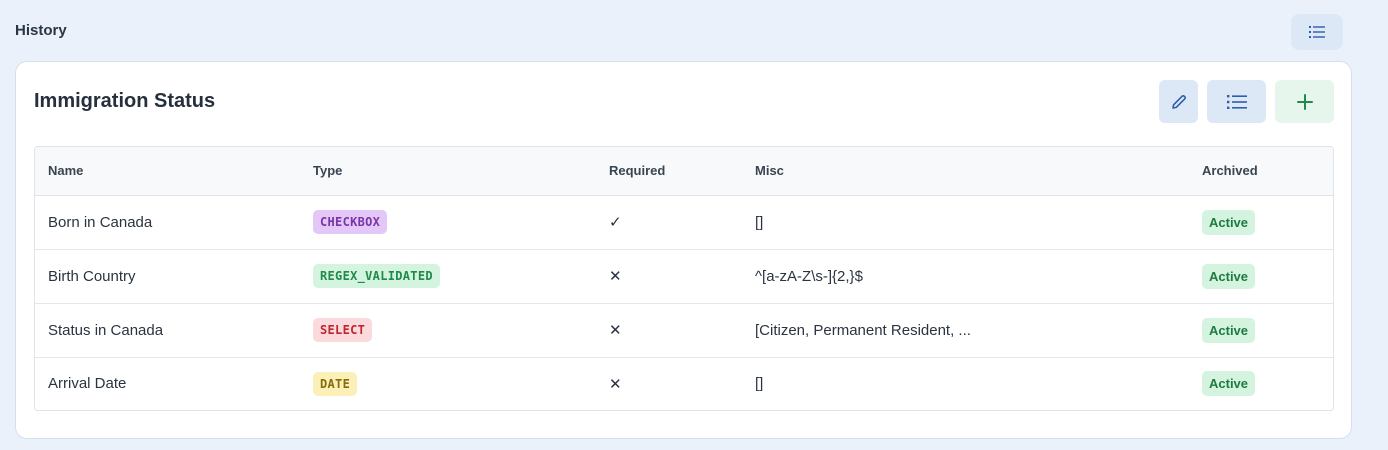  Describe the element at coordinates (694, 31) in the screenshot. I see `top-bar: History` at that location.